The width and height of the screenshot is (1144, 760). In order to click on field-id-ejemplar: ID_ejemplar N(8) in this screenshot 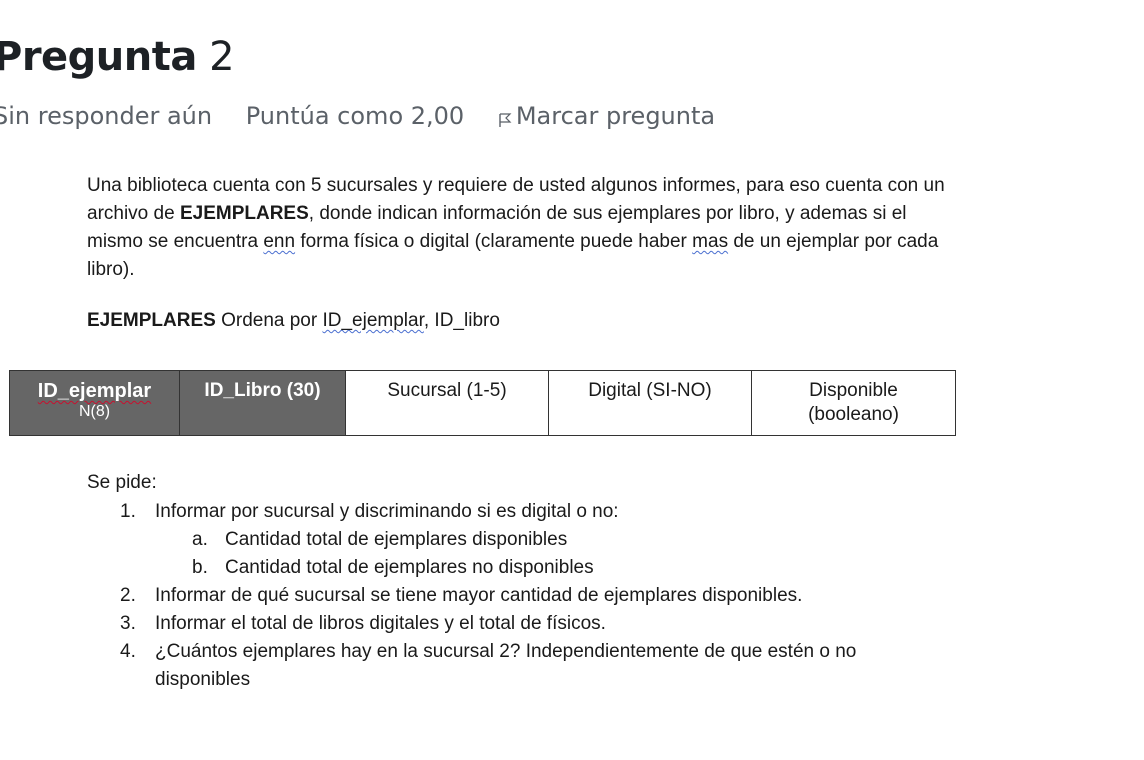, I will do `click(94, 403)`.